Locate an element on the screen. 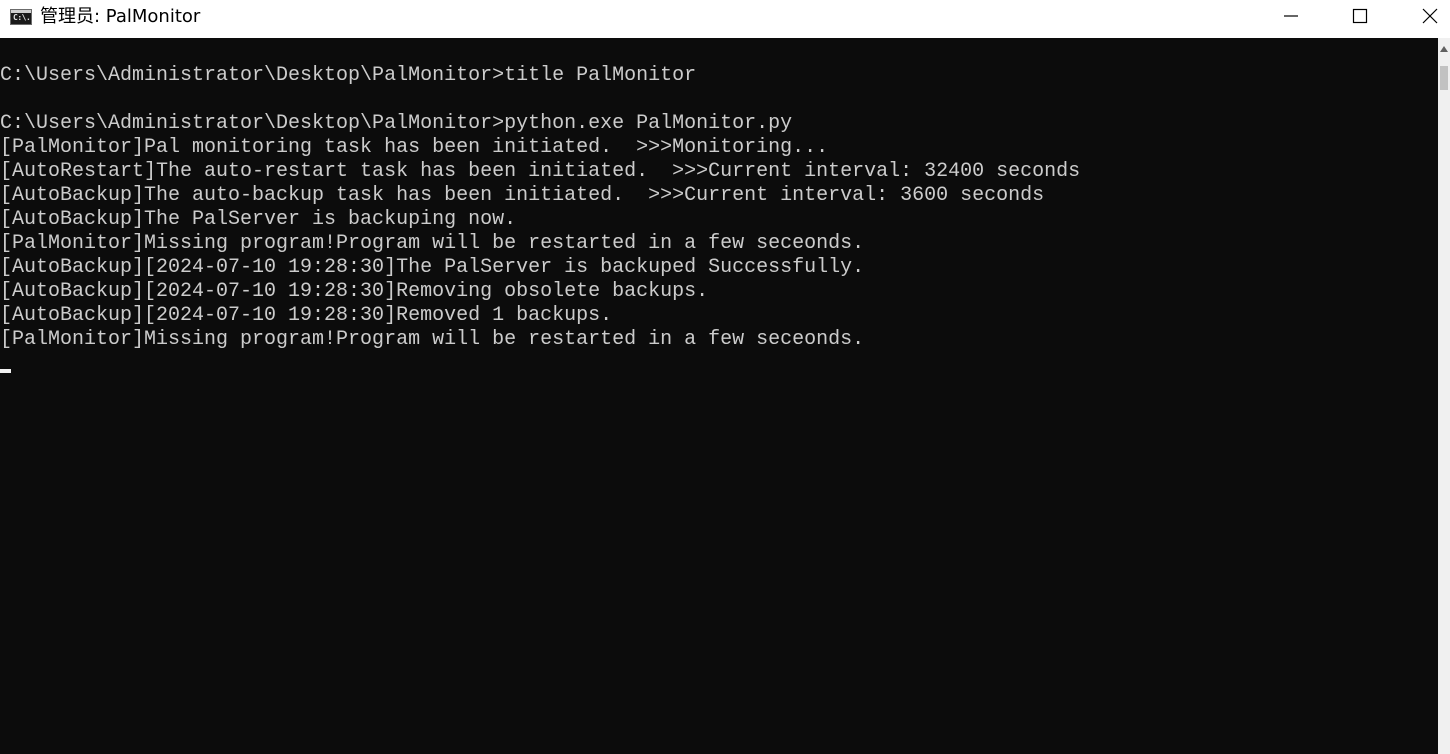 This screenshot has height=754, width=1450. window-title: 管理员: PalMonitor is located at coordinates (120, 16).